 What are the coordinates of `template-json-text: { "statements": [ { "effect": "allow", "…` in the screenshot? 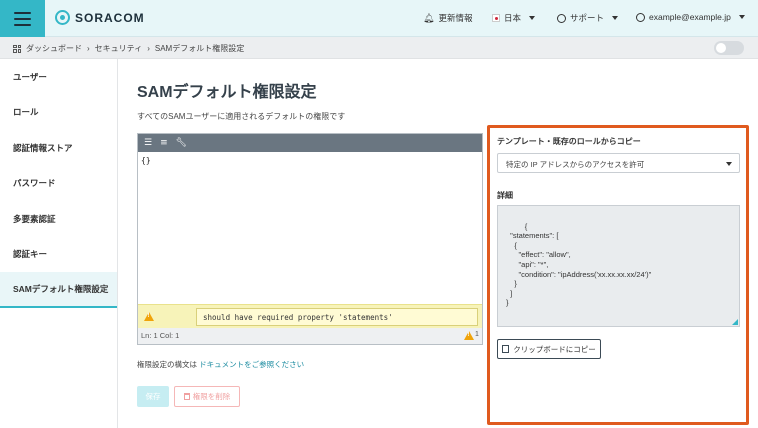 It's located at (579, 264).